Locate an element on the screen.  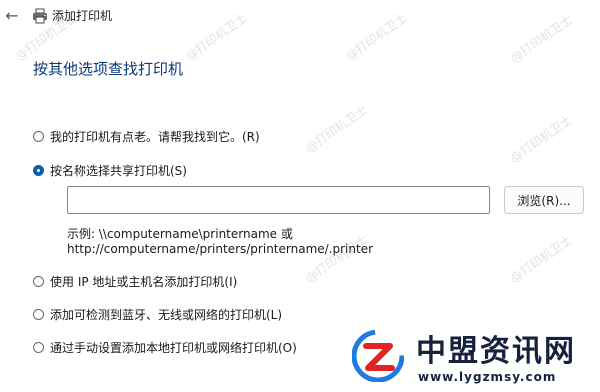
option-label: 通过手动设置添加本地打印机或网络打印机(O) is located at coordinates (173, 348).